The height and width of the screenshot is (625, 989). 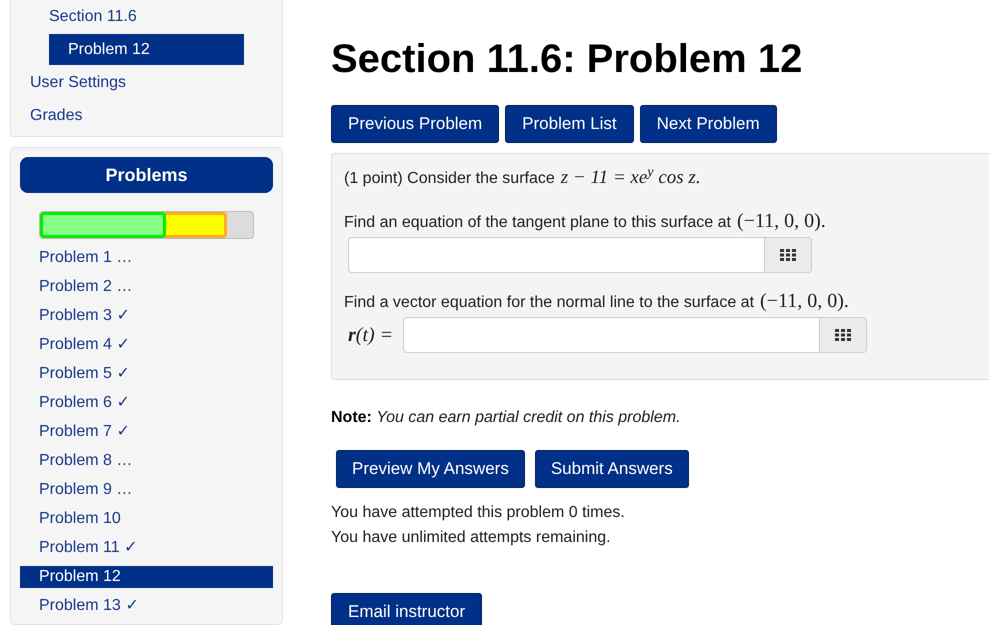 I want to click on nav-link: Grades, so click(x=137, y=115).